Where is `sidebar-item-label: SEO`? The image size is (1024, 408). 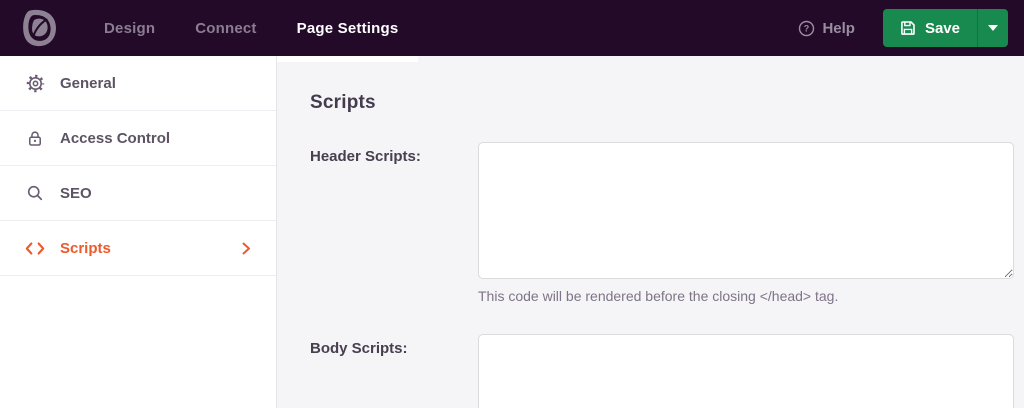
sidebar-item-label: SEO is located at coordinates (76, 193).